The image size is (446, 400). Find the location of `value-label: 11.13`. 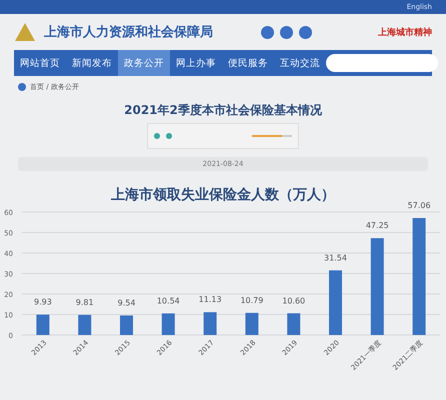

value-label: 11.13 is located at coordinates (210, 299).